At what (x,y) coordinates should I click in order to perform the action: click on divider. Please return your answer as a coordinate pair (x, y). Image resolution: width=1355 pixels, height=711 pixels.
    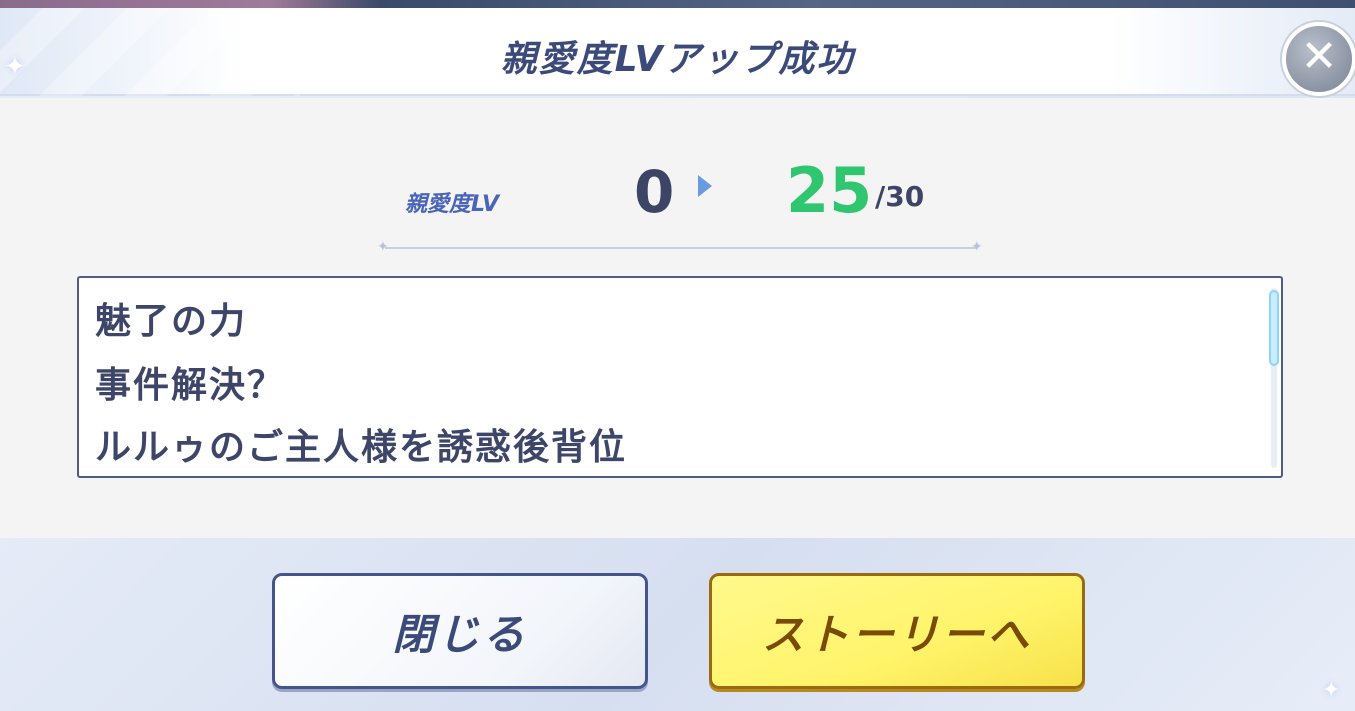
    Looking at the image, I should click on (681, 248).